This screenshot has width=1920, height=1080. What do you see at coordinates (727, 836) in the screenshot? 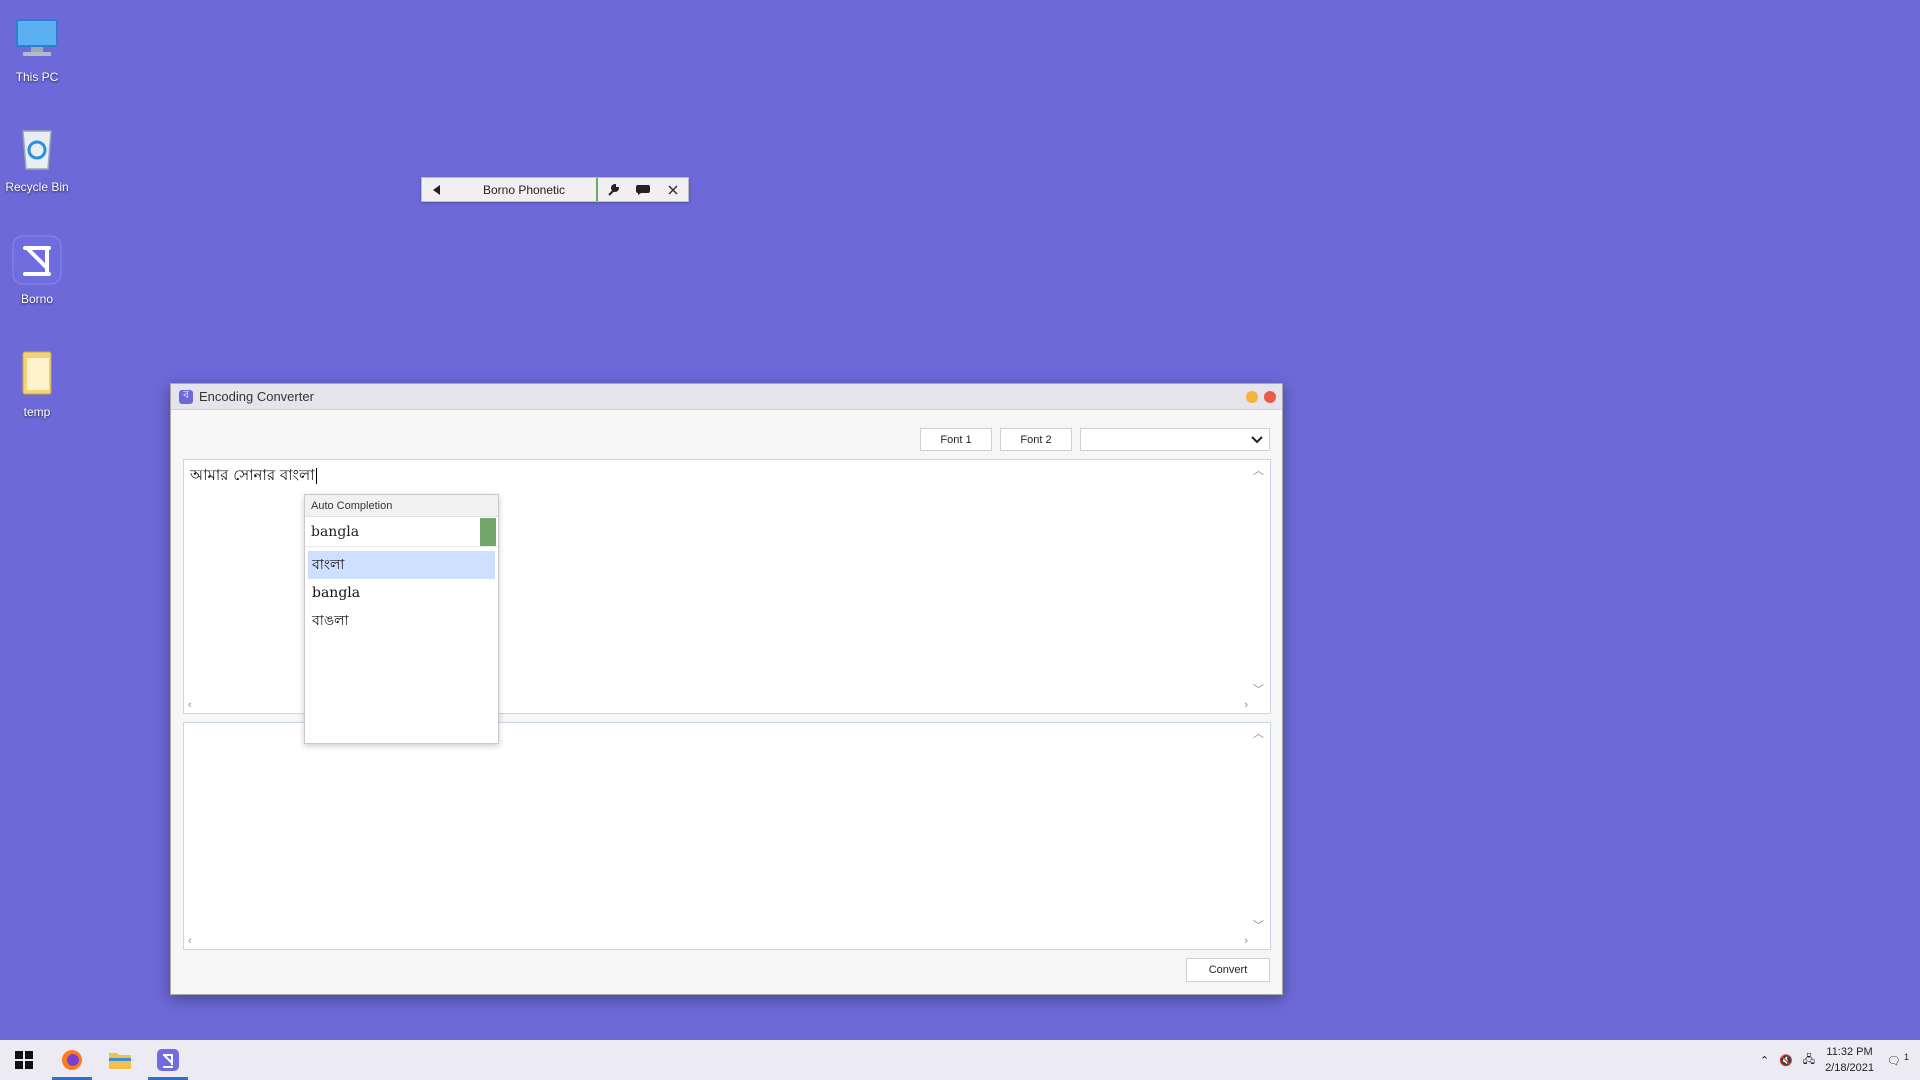
I see `output-textarea: ︿ ﹀ ‹ ›` at bounding box center [727, 836].